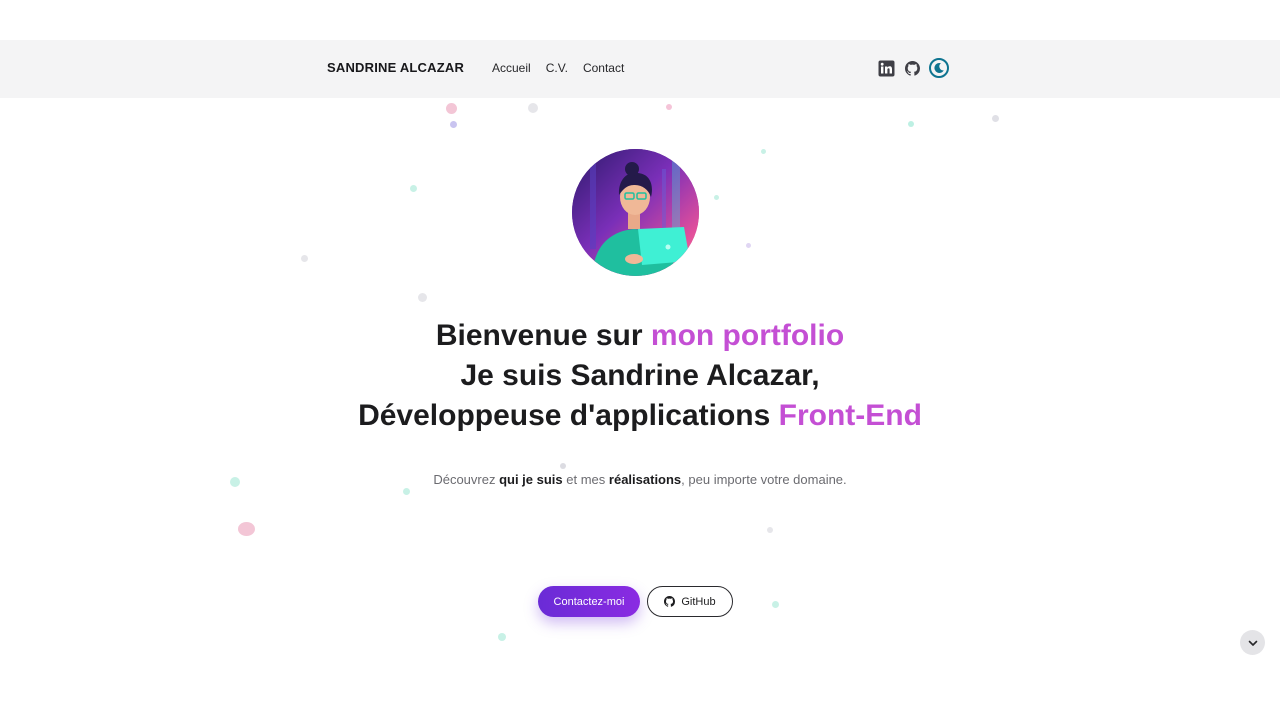 The image size is (1280, 720). What do you see at coordinates (568, 415) in the screenshot?
I see `hero-line-3-text: Développeuse d'applications` at bounding box center [568, 415].